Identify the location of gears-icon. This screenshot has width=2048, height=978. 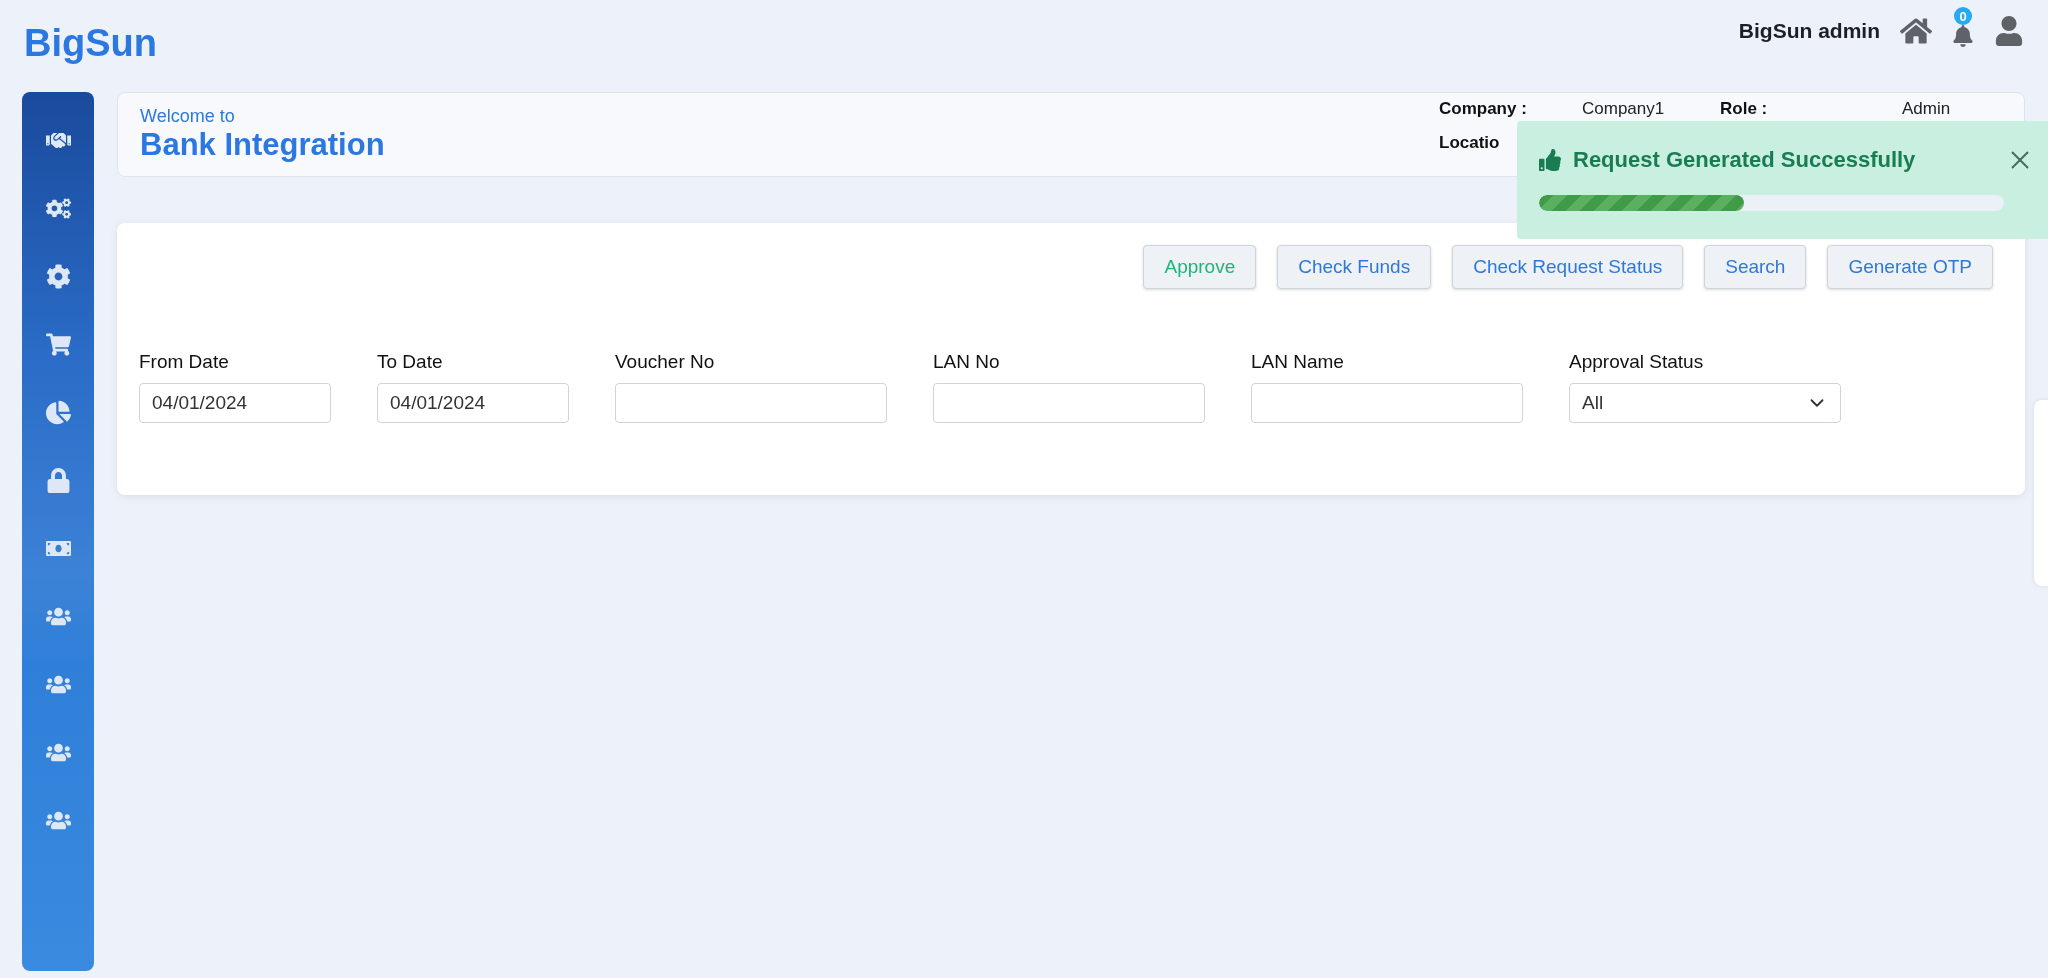
(58, 208).